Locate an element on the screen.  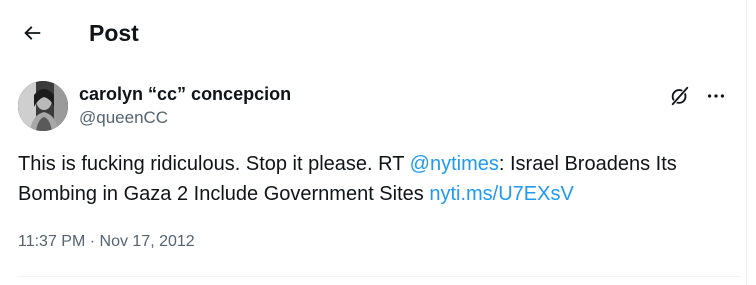
mention-link: @nytimes is located at coordinates (454, 164).